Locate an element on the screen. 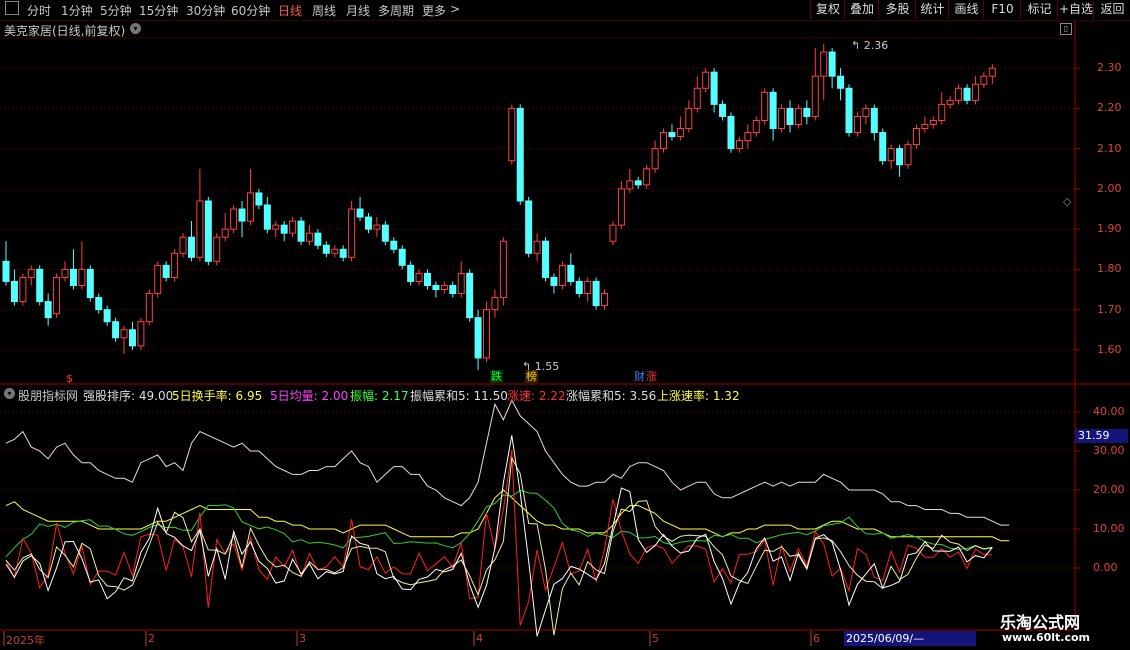 This screenshot has height=650, width=1130. watermark-title: 乐淘公式网 is located at coordinates (1040, 622).